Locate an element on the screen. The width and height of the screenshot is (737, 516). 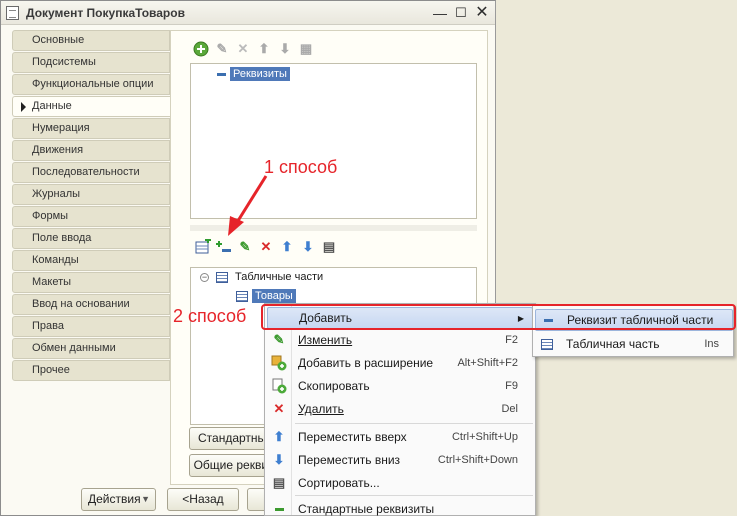
annotation-way-2: 2 способ is located at coordinates (210, 316).